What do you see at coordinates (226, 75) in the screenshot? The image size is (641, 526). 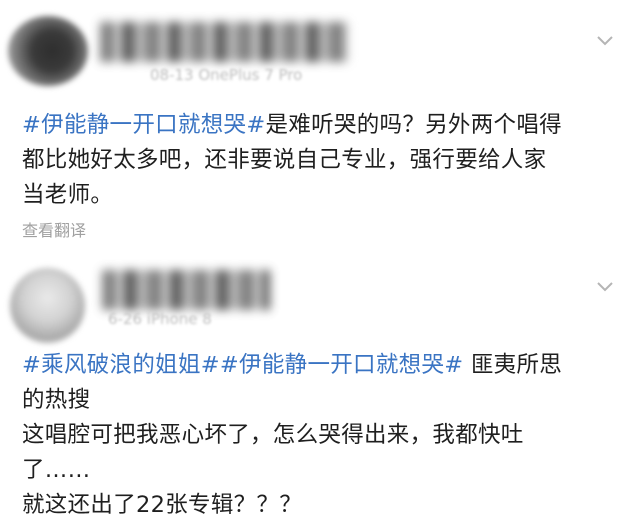 I see `post-meta: 08-13 OnePlus 7 Pro` at bounding box center [226, 75].